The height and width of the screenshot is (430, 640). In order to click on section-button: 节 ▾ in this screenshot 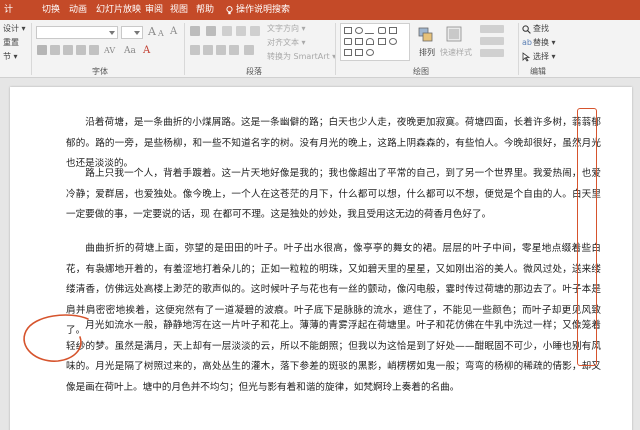, I will do `click(10, 57)`.